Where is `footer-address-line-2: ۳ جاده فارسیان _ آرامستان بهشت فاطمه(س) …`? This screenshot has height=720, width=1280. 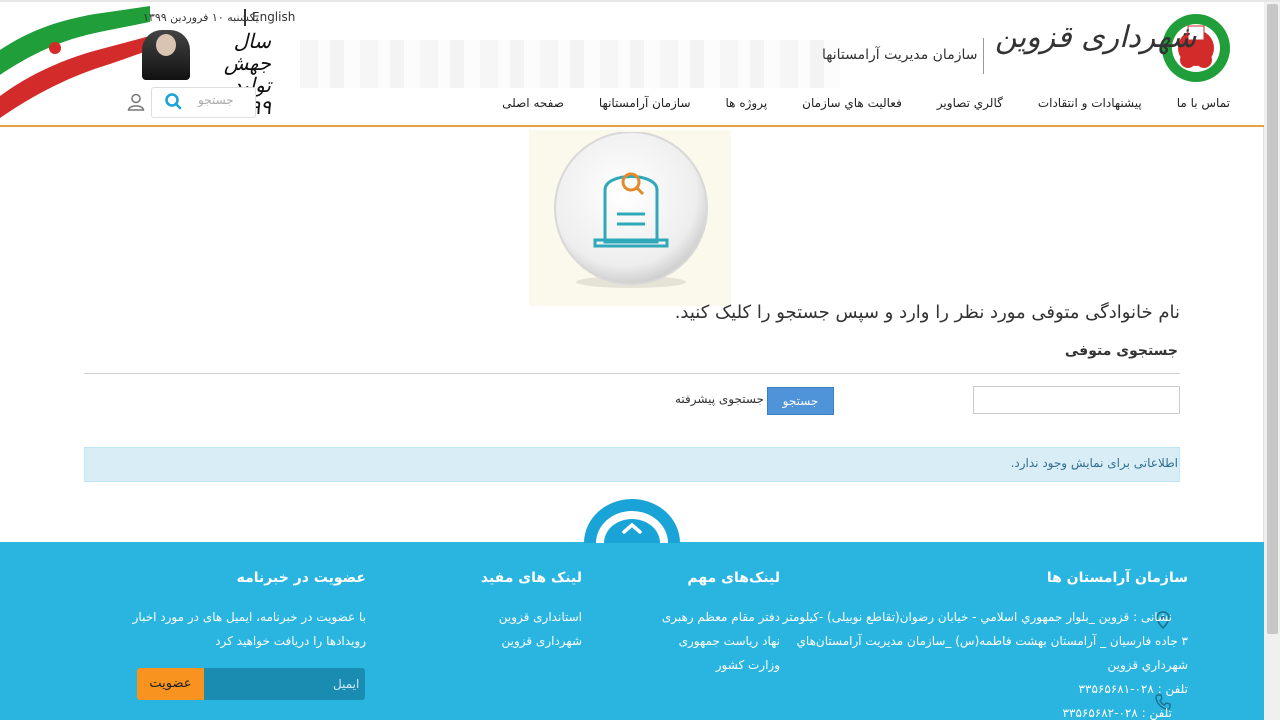 footer-address-line-2: ۳ جاده فارسیان _ آرامستان بهشت فاطمه(س) … is located at coordinates (992, 641).